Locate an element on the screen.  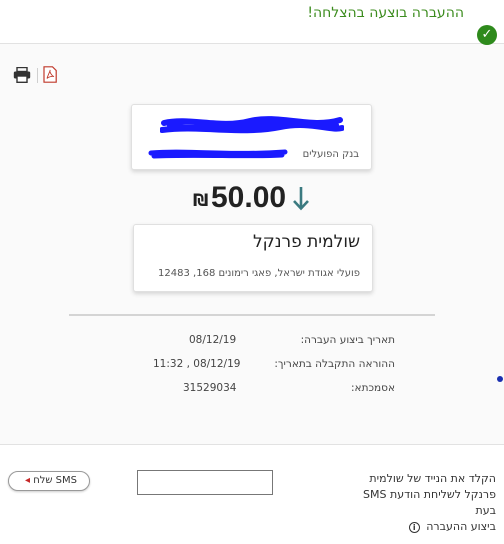
arrow-left-icon: ◂ is located at coordinates (27, 480).